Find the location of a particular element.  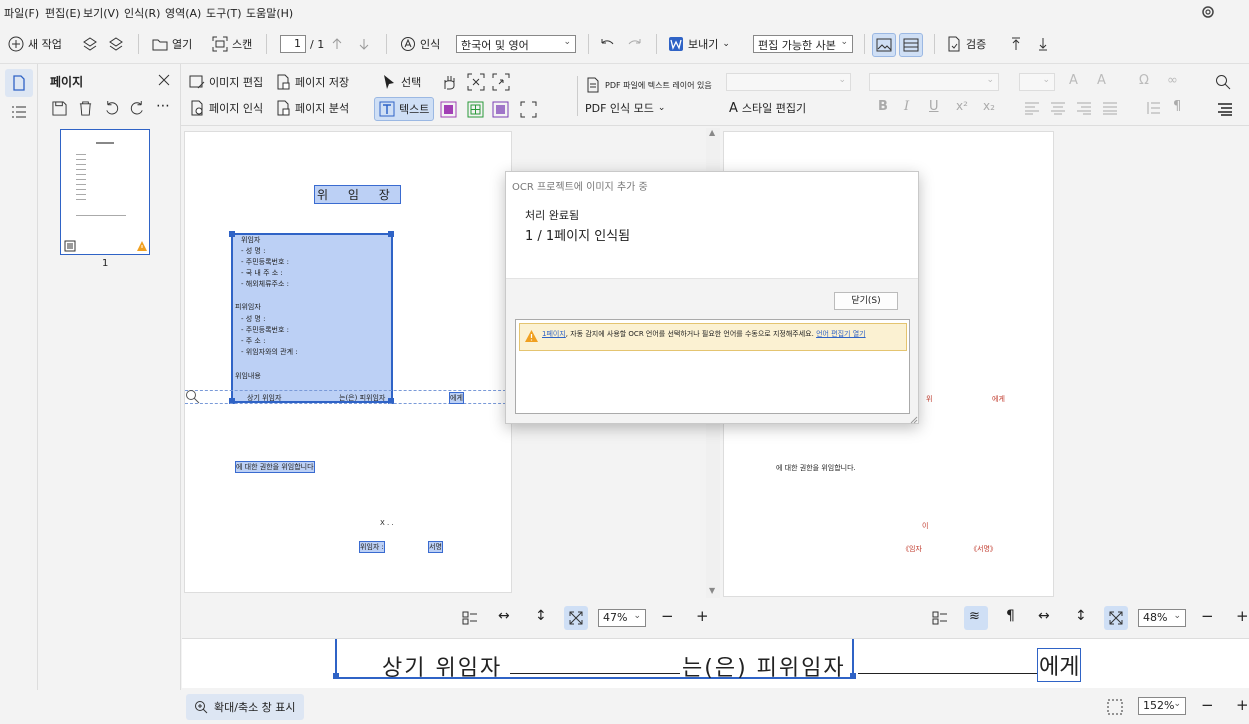

pdf-mode-dropdown: PDF 인식 모드 ⌄ is located at coordinates (625, 108).